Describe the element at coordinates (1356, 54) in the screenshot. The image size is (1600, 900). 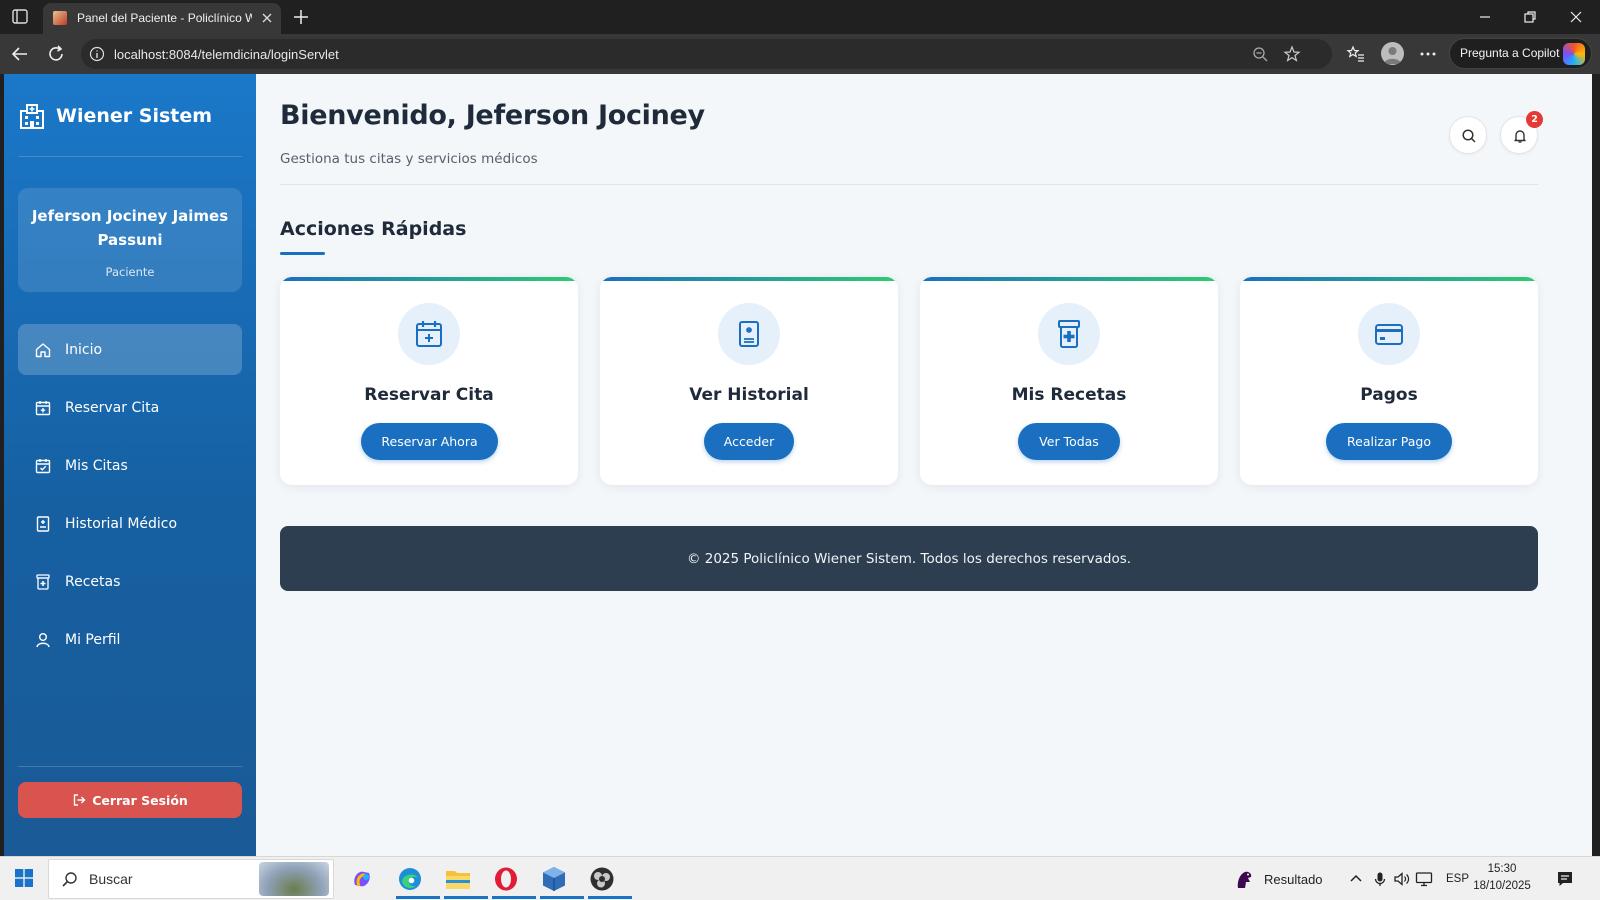
I see `favorites-icon` at that location.